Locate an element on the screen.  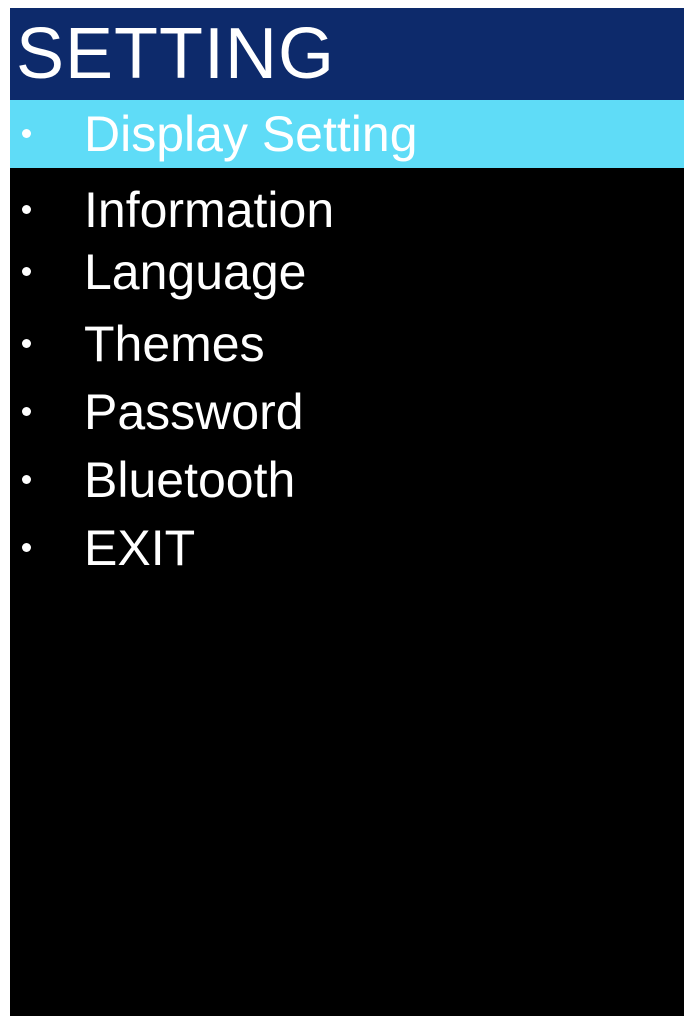
page-title: SETTING is located at coordinates (176, 54).